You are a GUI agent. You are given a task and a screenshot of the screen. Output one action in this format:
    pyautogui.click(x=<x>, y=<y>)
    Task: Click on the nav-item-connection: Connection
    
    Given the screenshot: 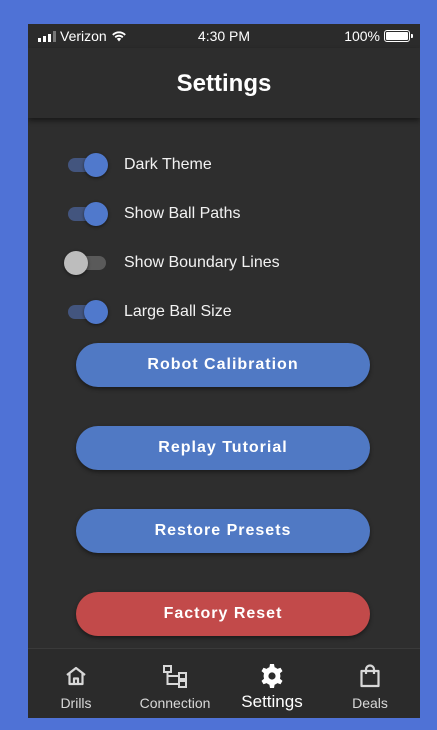 What is the action you would take?
    pyautogui.click(x=175, y=683)
    